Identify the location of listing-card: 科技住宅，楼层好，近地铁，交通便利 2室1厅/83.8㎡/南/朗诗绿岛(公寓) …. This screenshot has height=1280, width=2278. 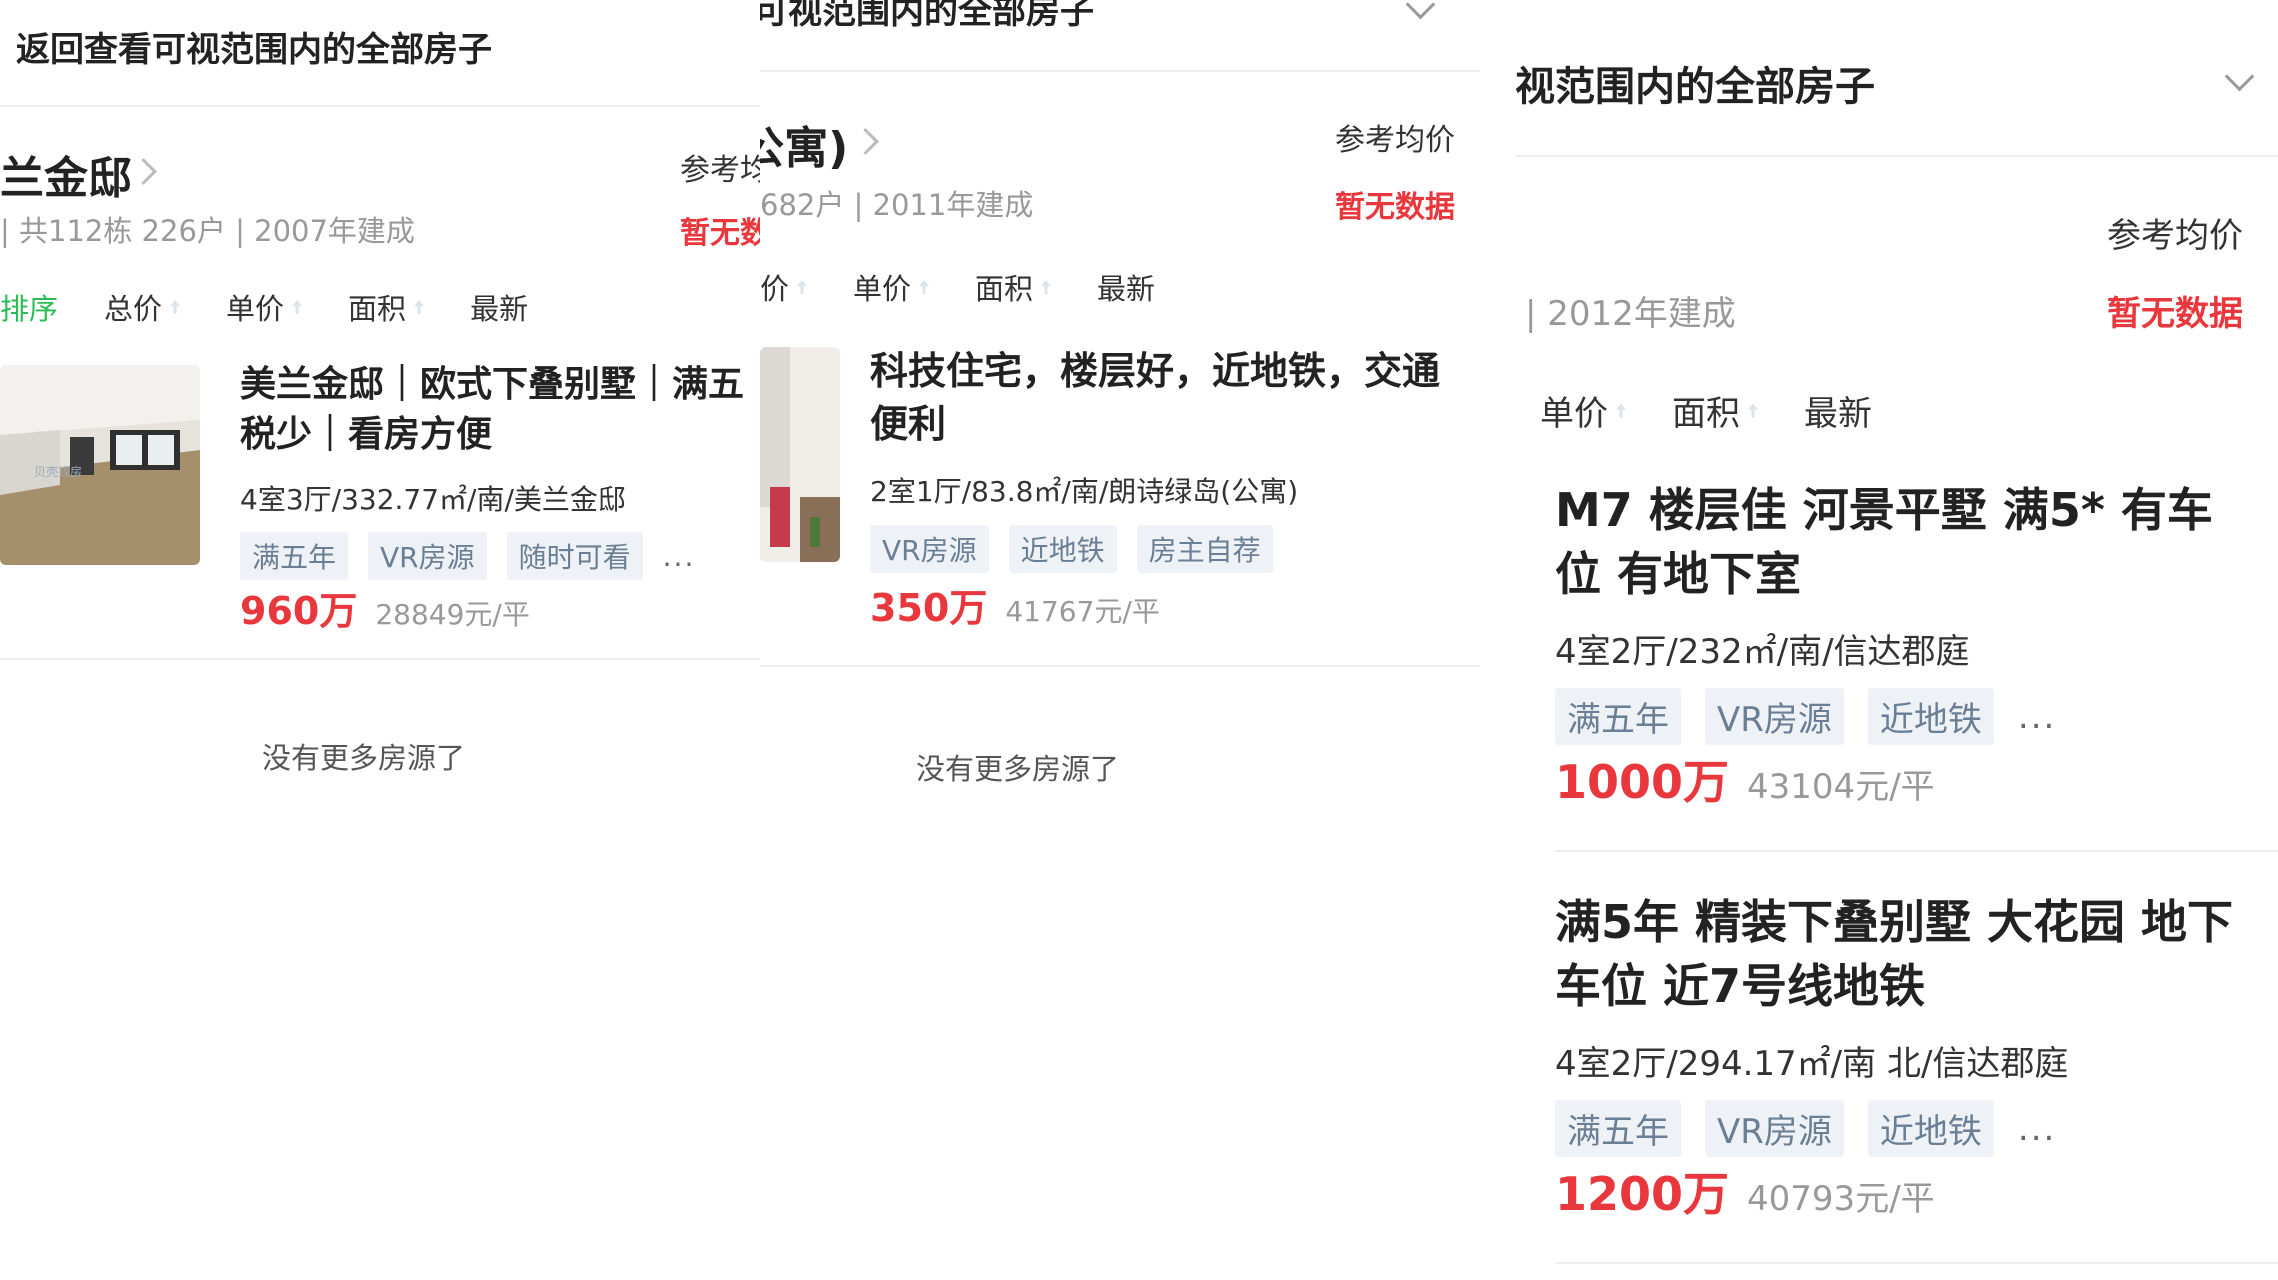
(1120, 505).